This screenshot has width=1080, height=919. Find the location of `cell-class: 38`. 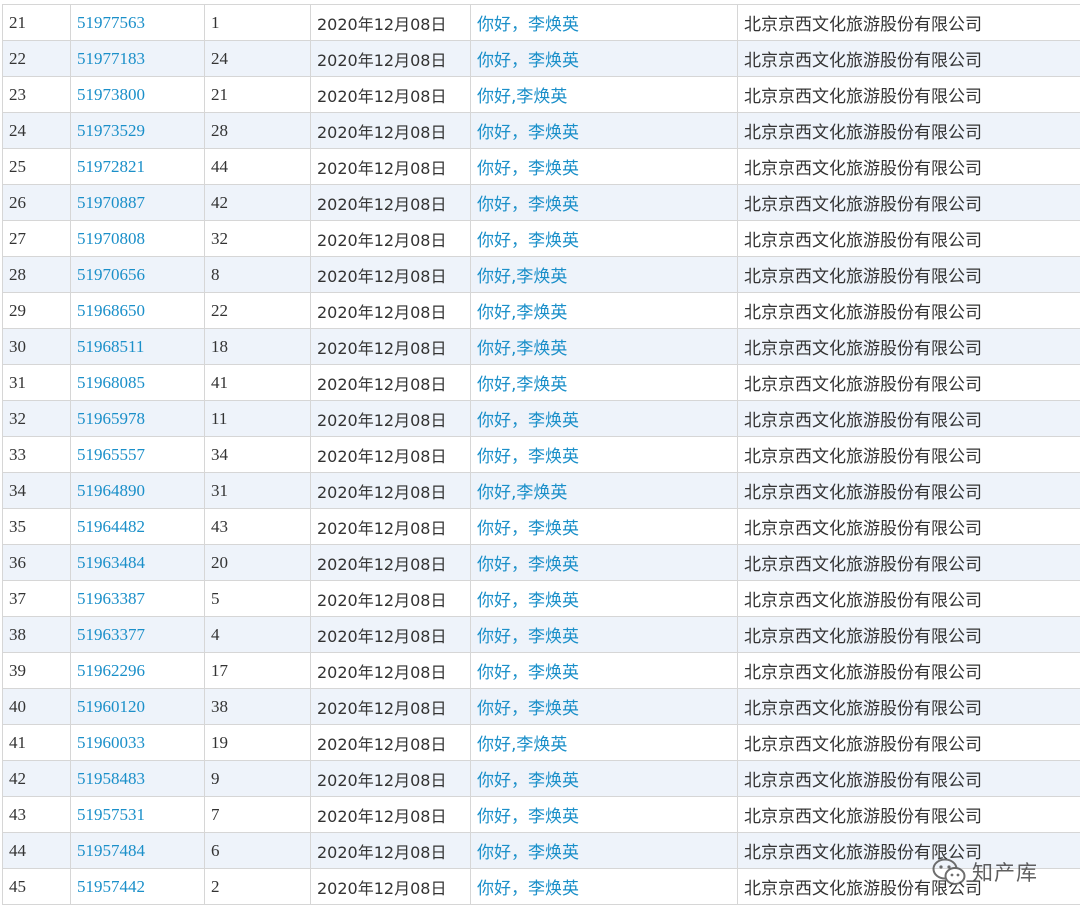

cell-class: 38 is located at coordinates (257, 706).